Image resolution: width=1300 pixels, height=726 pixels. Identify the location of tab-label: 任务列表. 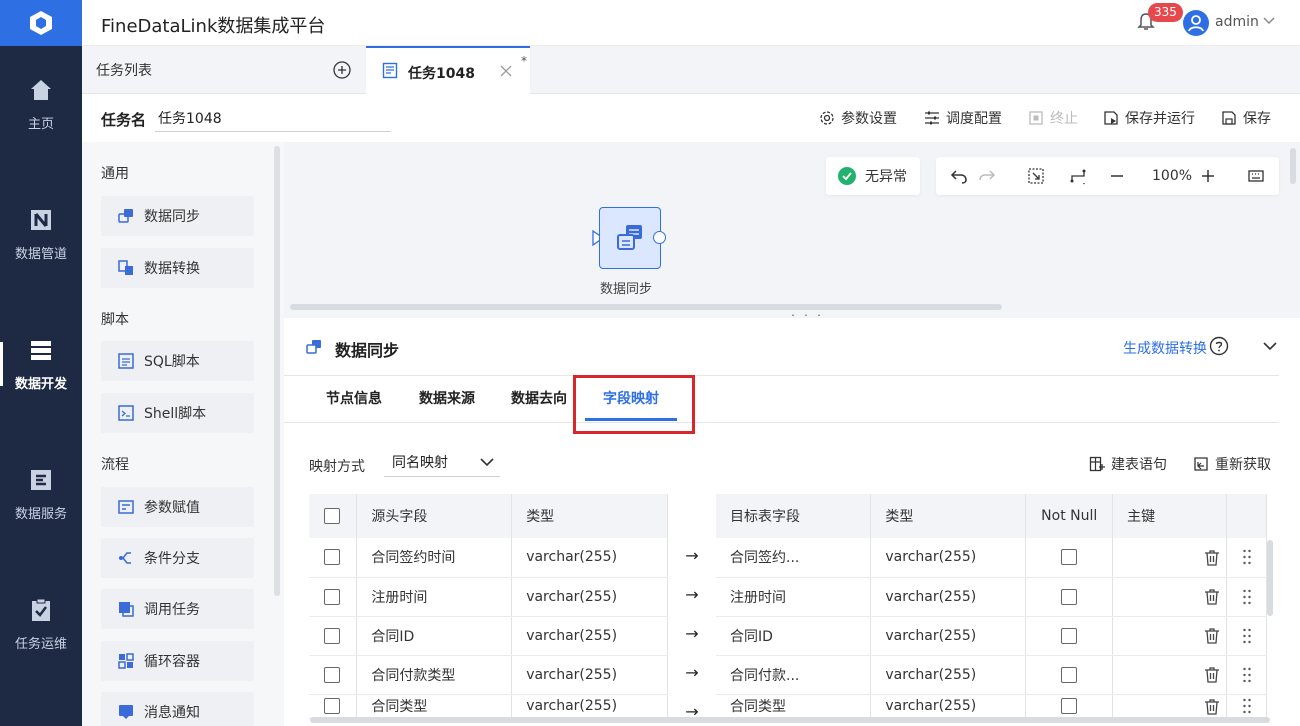
(124, 71).